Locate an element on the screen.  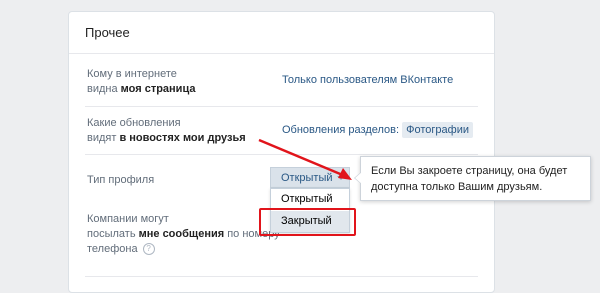
friends-news-value-prefix: Обновления разделов: is located at coordinates (341, 130).